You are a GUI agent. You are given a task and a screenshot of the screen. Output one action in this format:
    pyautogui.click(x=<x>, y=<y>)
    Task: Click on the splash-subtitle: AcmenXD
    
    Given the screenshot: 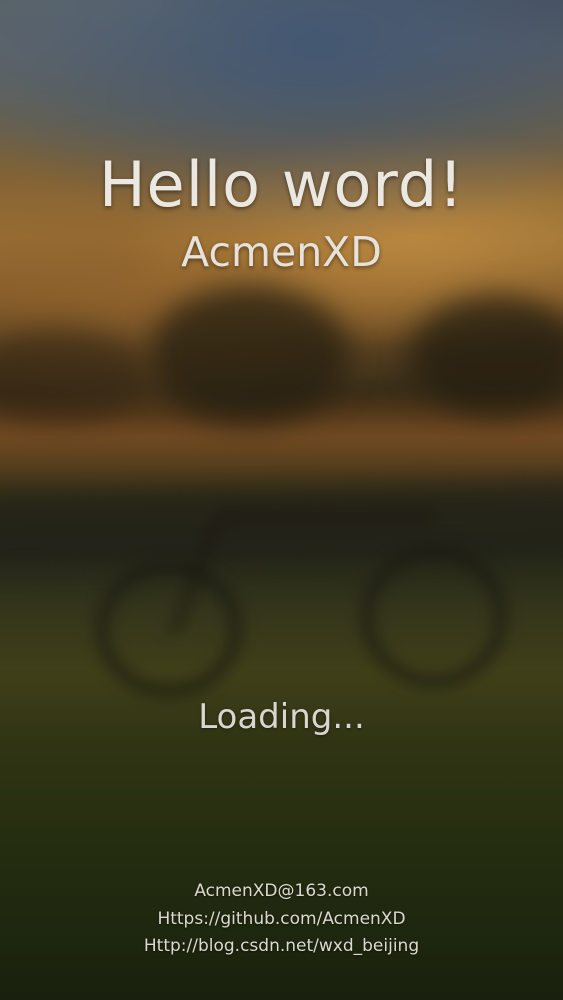 What is the action you would take?
    pyautogui.click(x=281, y=252)
    